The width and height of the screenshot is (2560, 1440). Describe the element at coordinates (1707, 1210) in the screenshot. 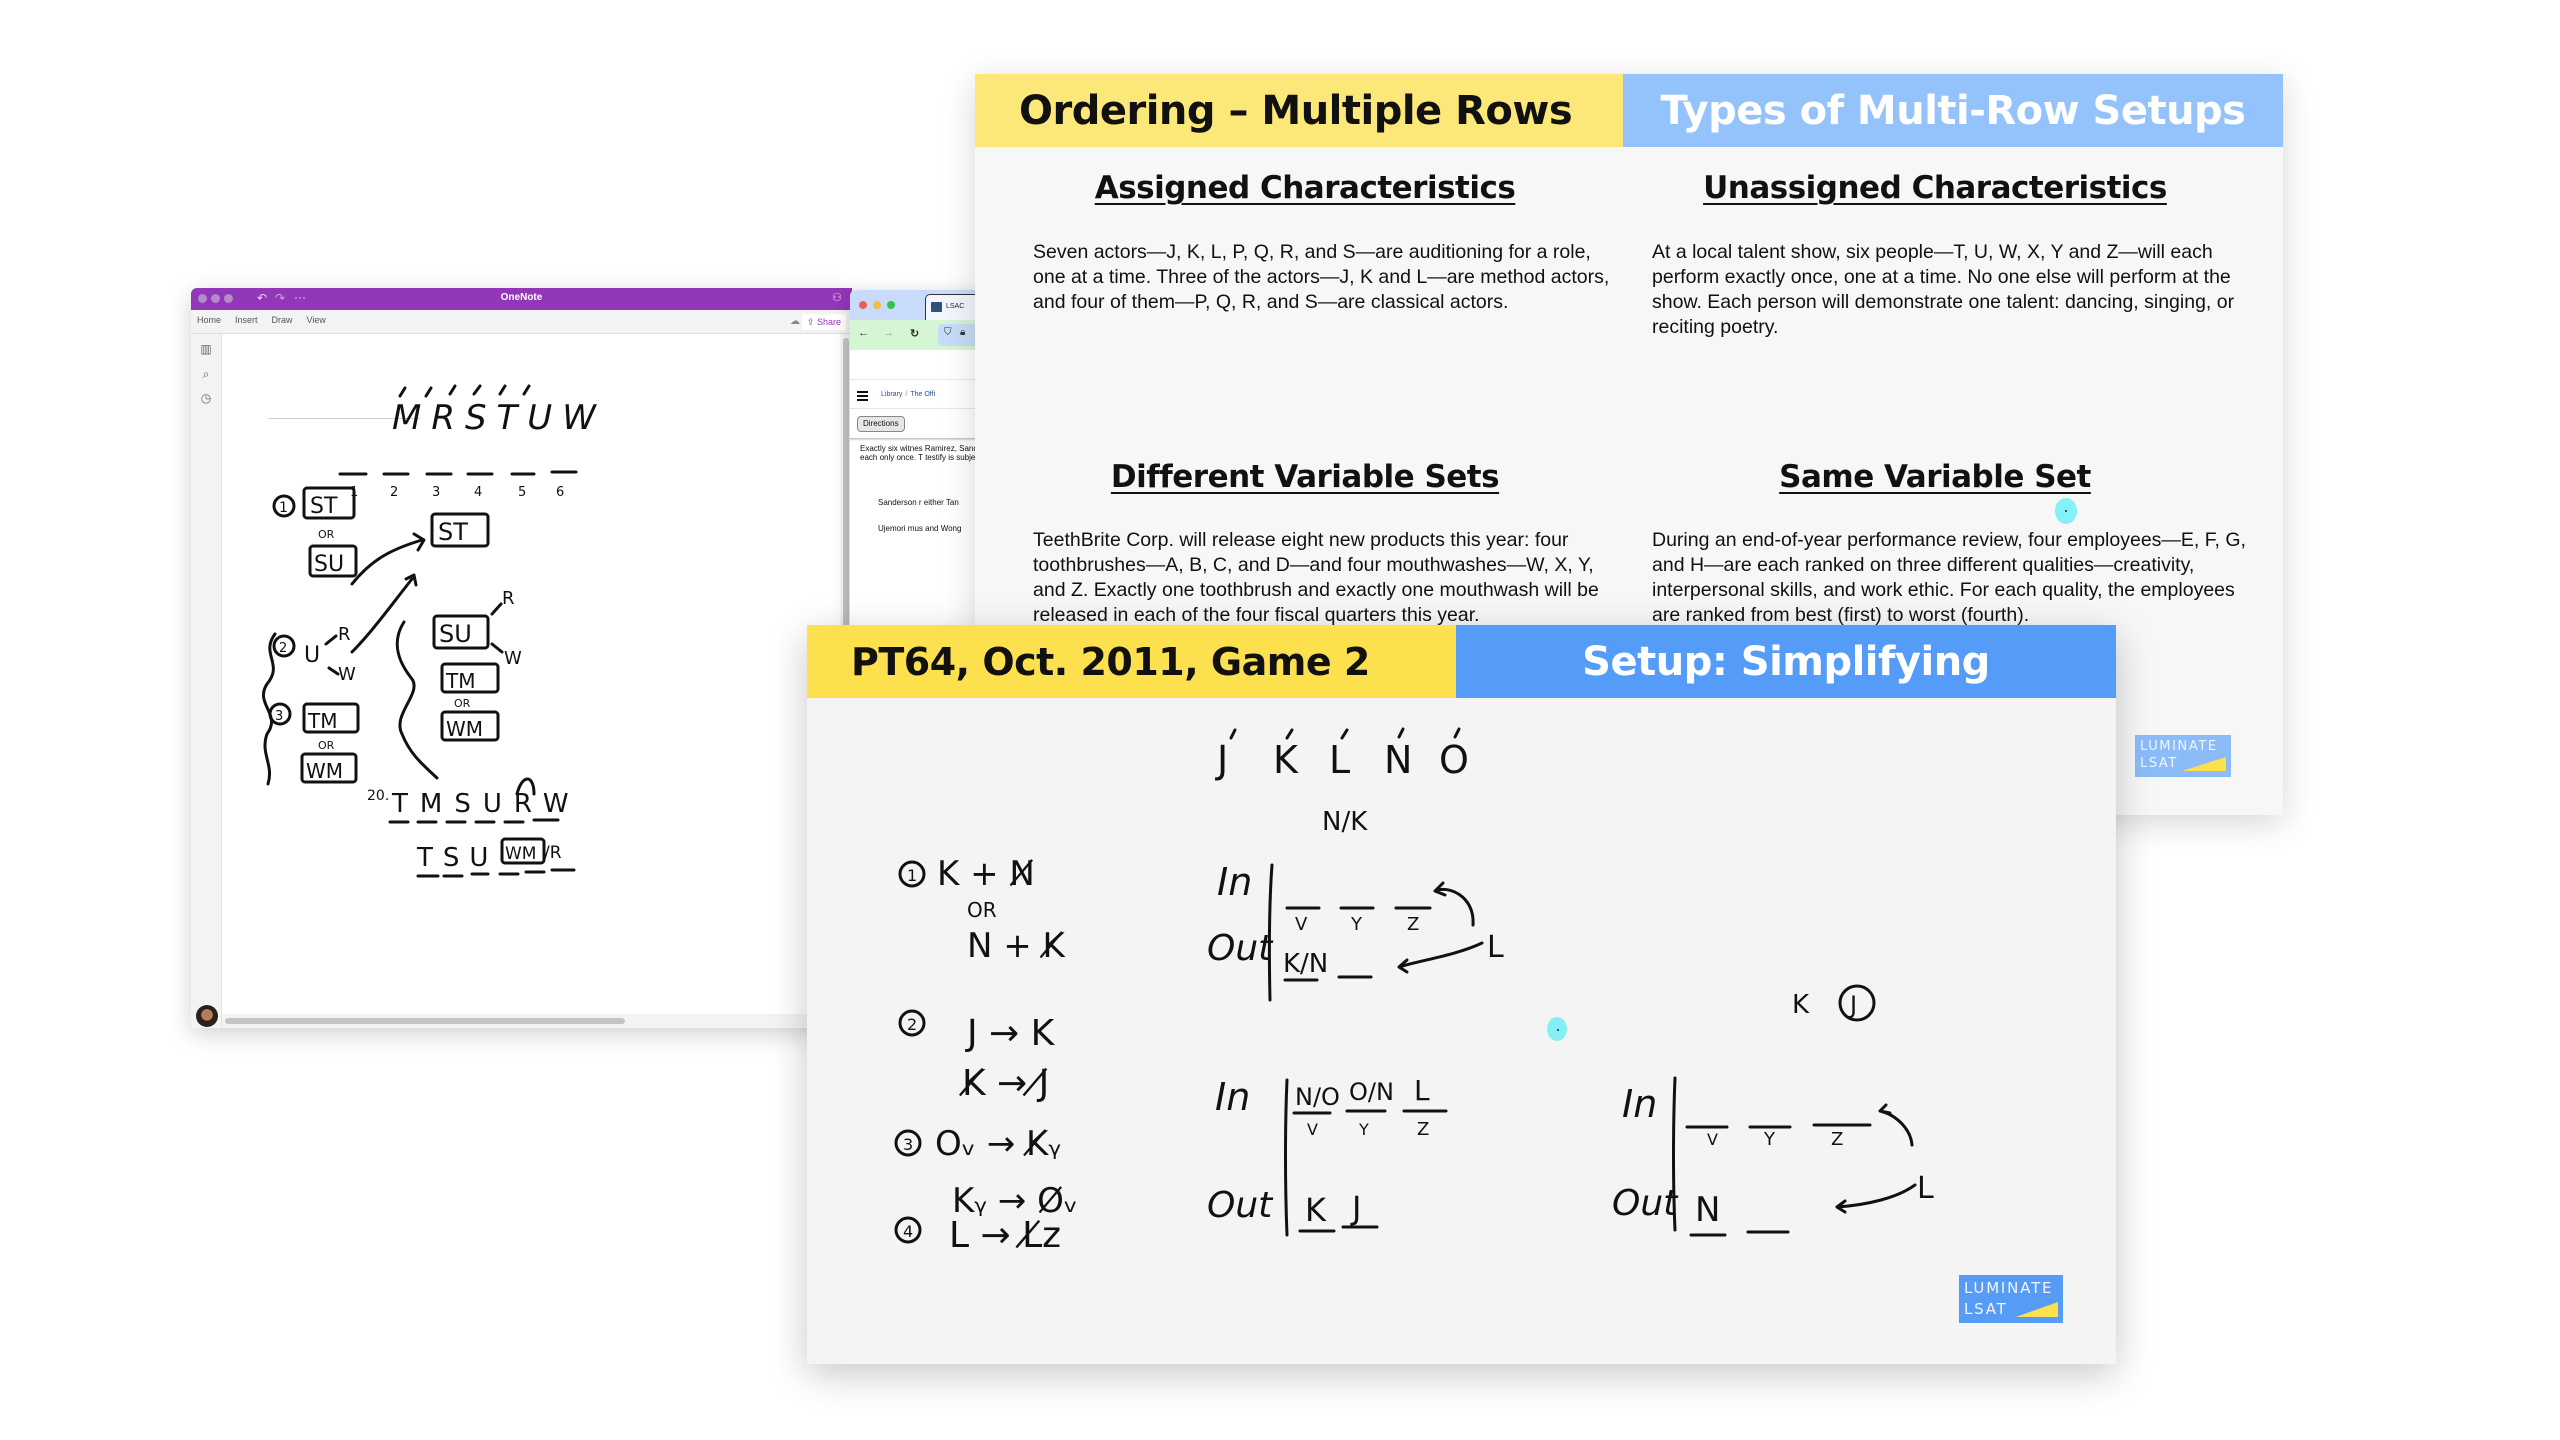

I see `svg-text: N` at that location.